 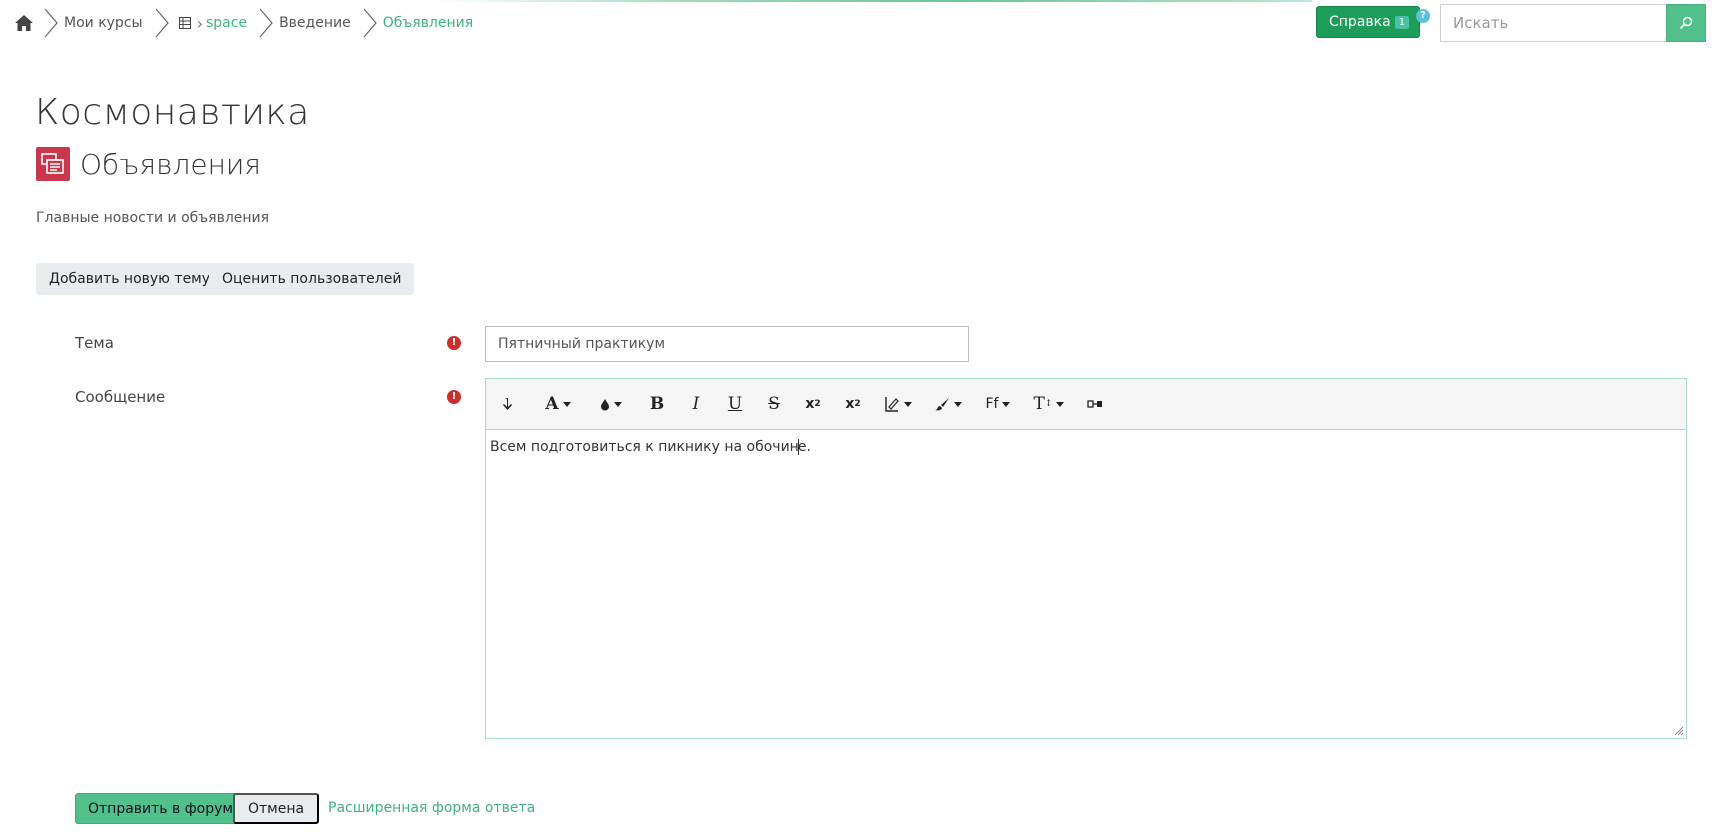 I want to click on forum-header: Объявления, so click(x=148, y=164).